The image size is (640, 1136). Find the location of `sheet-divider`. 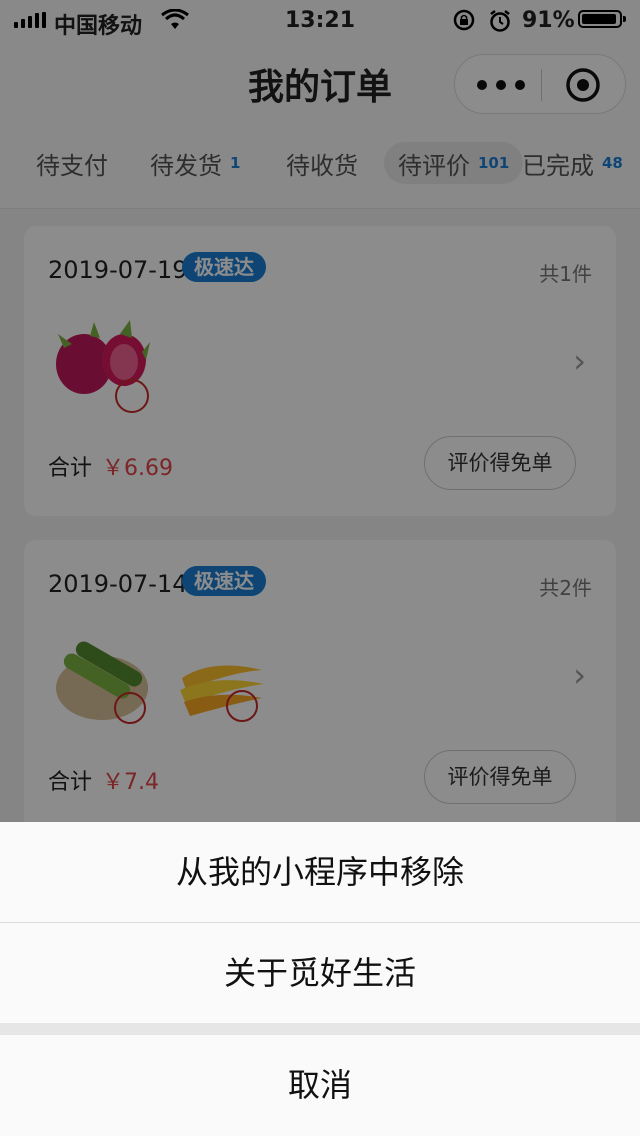

sheet-divider is located at coordinates (320, 1029).